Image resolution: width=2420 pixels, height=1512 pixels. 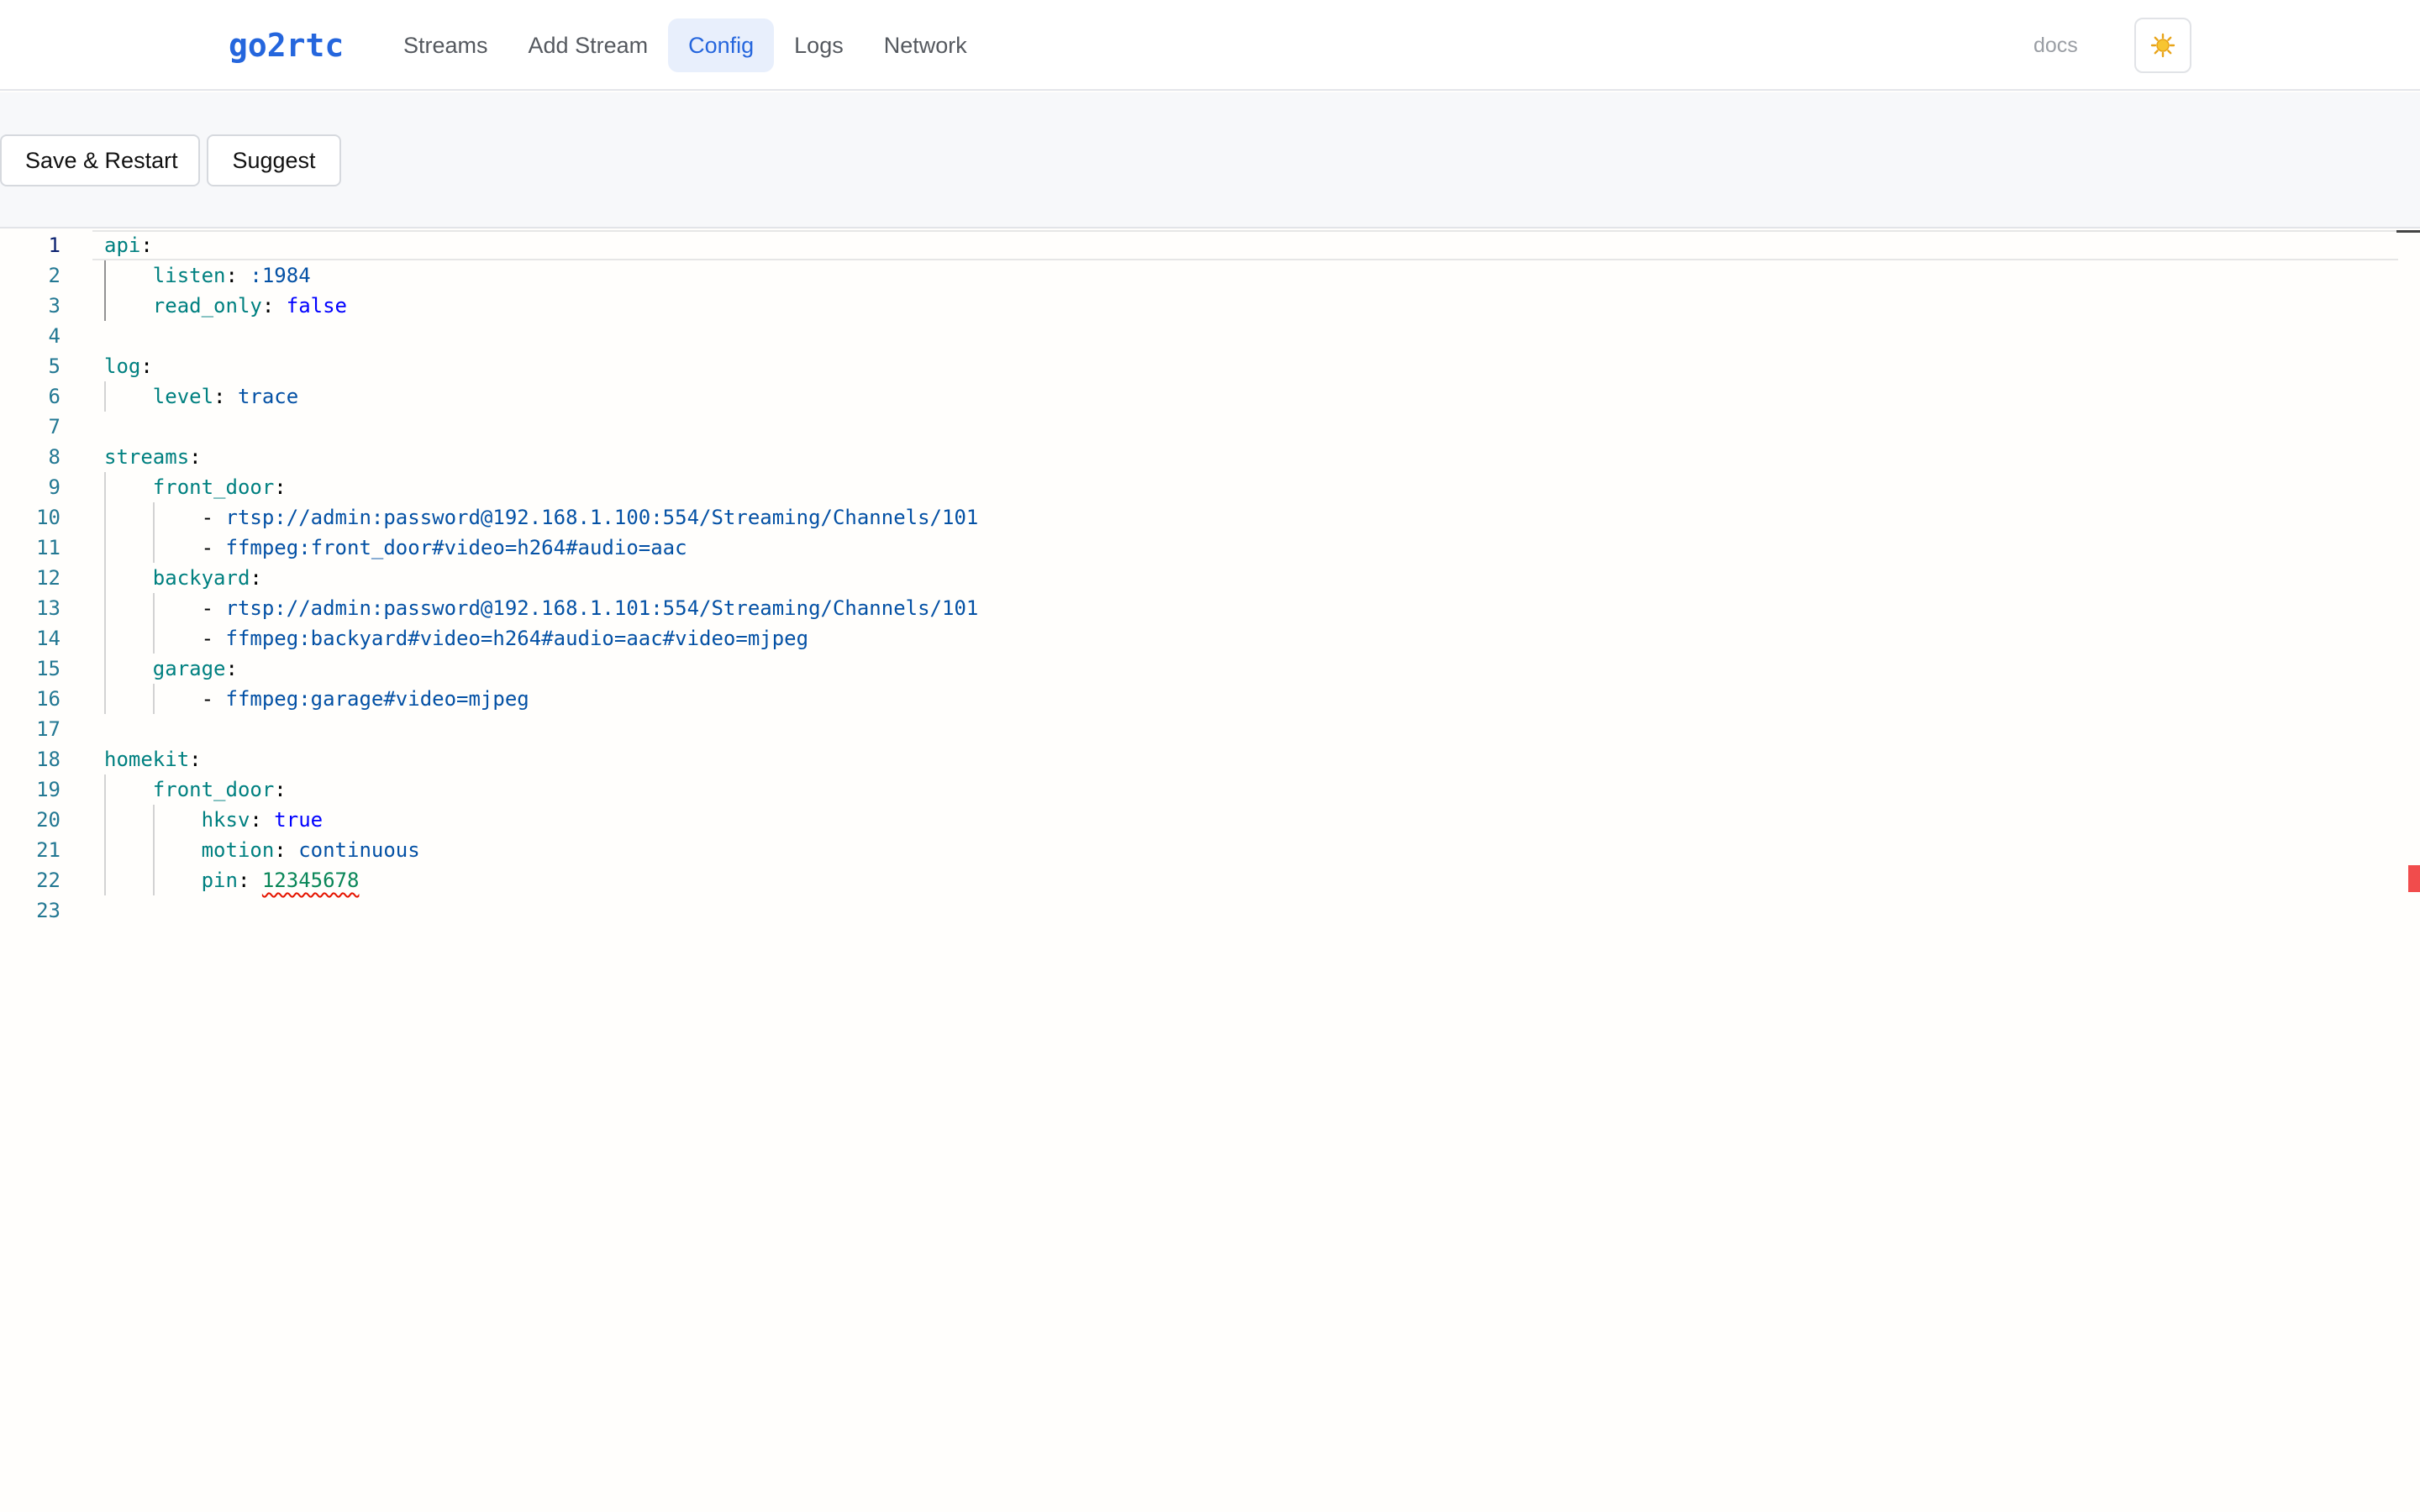 I want to click on line-number: 13, so click(x=48, y=608).